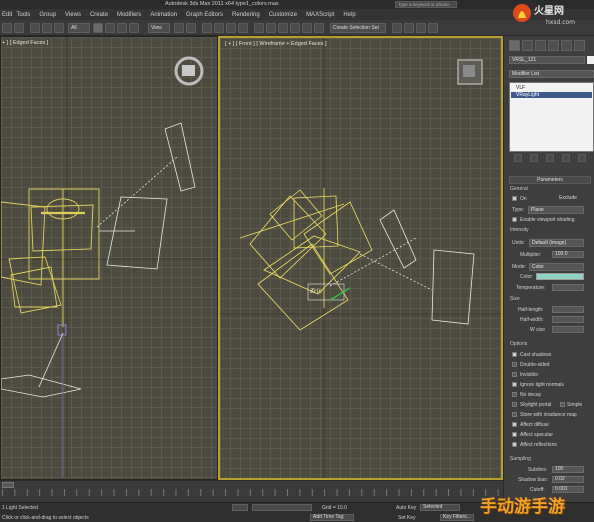 This screenshot has width=594, height=522. I want to click on skylight-portal-checkbox, so click(514, 404).